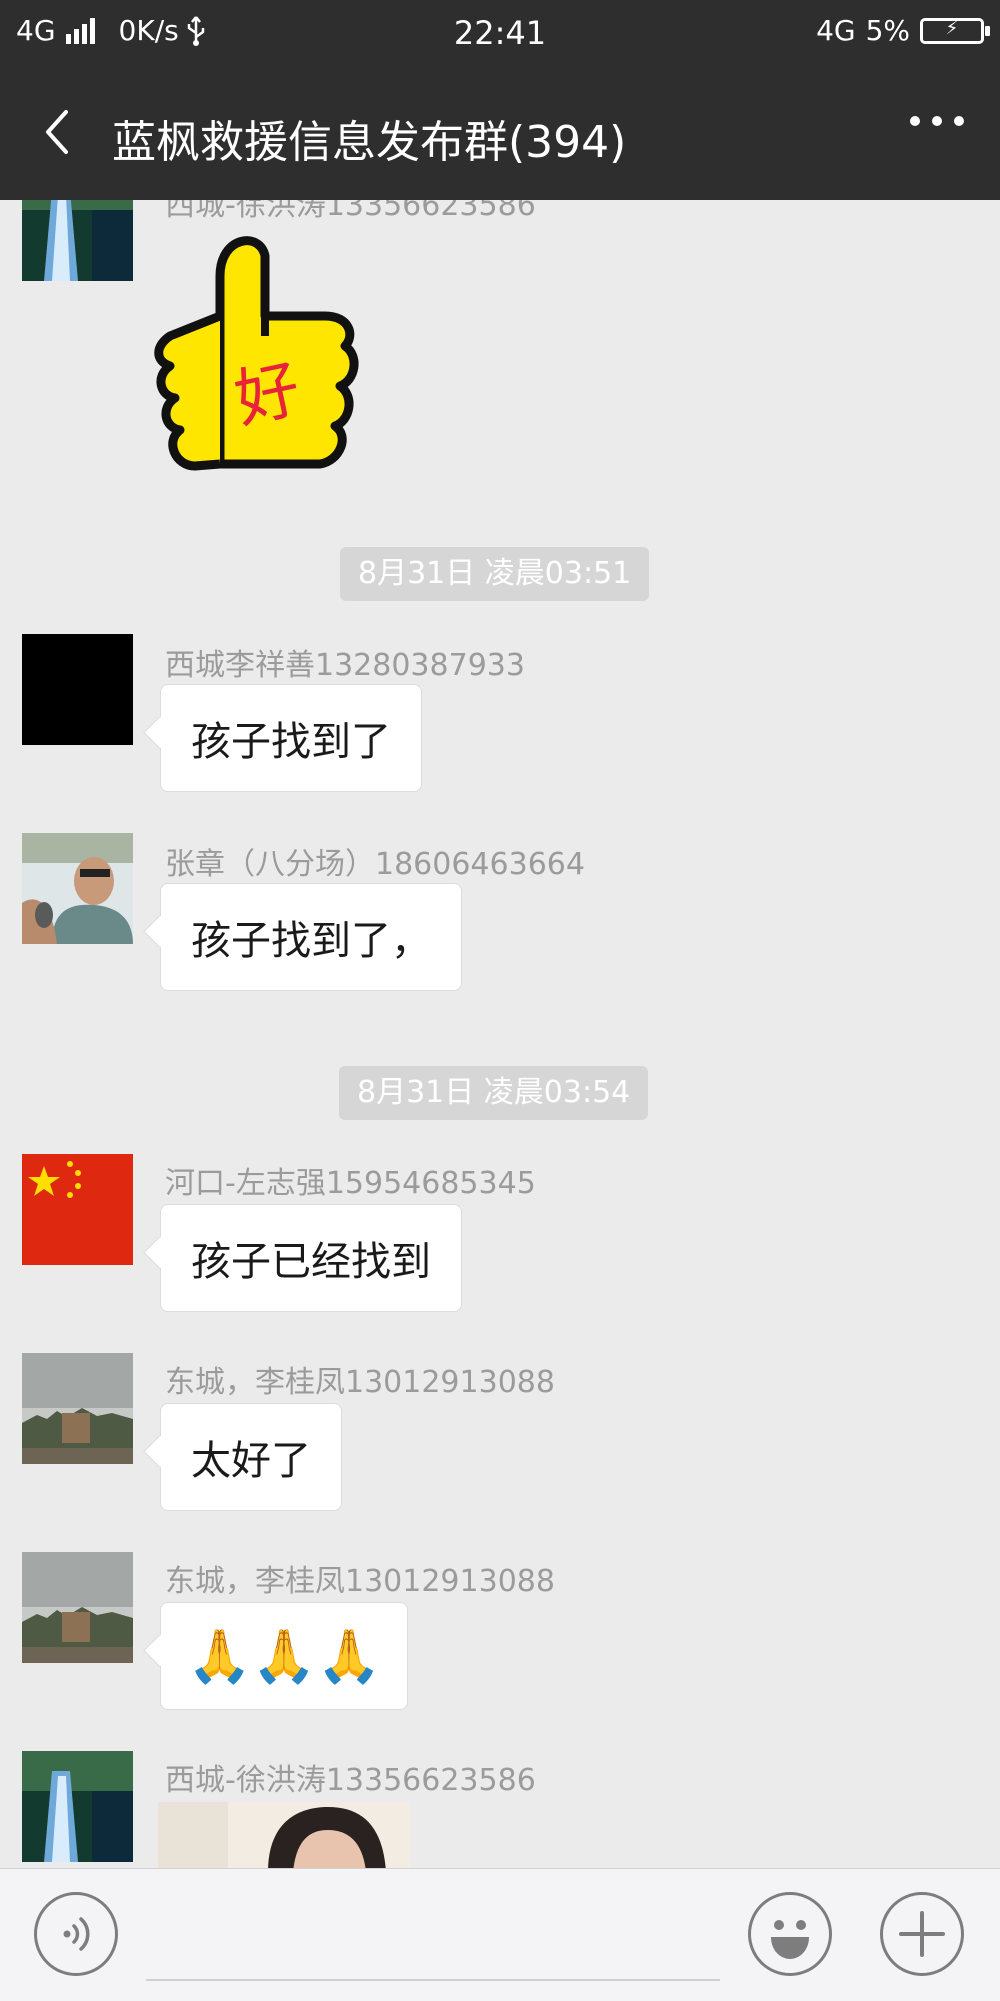 This screenshot has width=1000, height=2001. Describe the element at coordinates (350, 1183) in the screenshot. I see `sender-name: 河口-左志强15954685345` at that location.